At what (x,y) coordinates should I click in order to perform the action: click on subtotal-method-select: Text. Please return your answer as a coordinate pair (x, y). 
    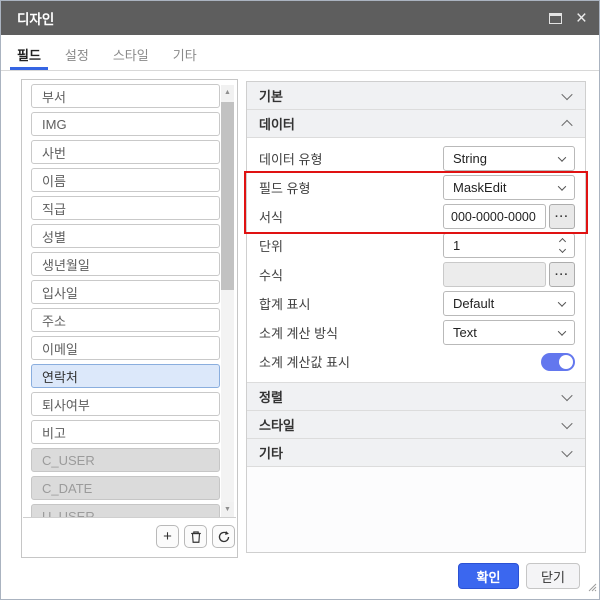
    Looking at the image, I should click on (509, 332).